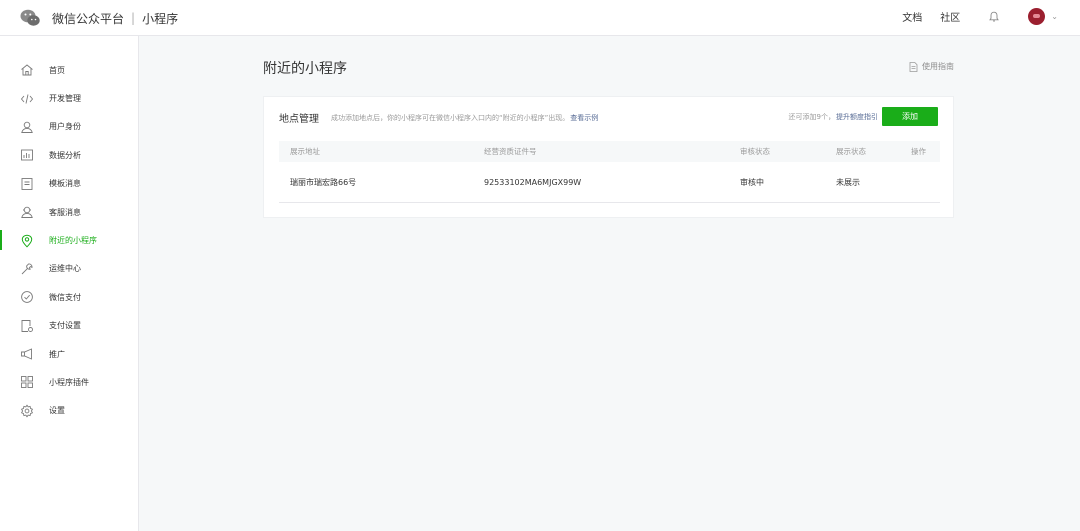 The width and height of the screenshot is (1080, 531). I want to click on usage-guide-label: 使用指南, so click(938, 66).